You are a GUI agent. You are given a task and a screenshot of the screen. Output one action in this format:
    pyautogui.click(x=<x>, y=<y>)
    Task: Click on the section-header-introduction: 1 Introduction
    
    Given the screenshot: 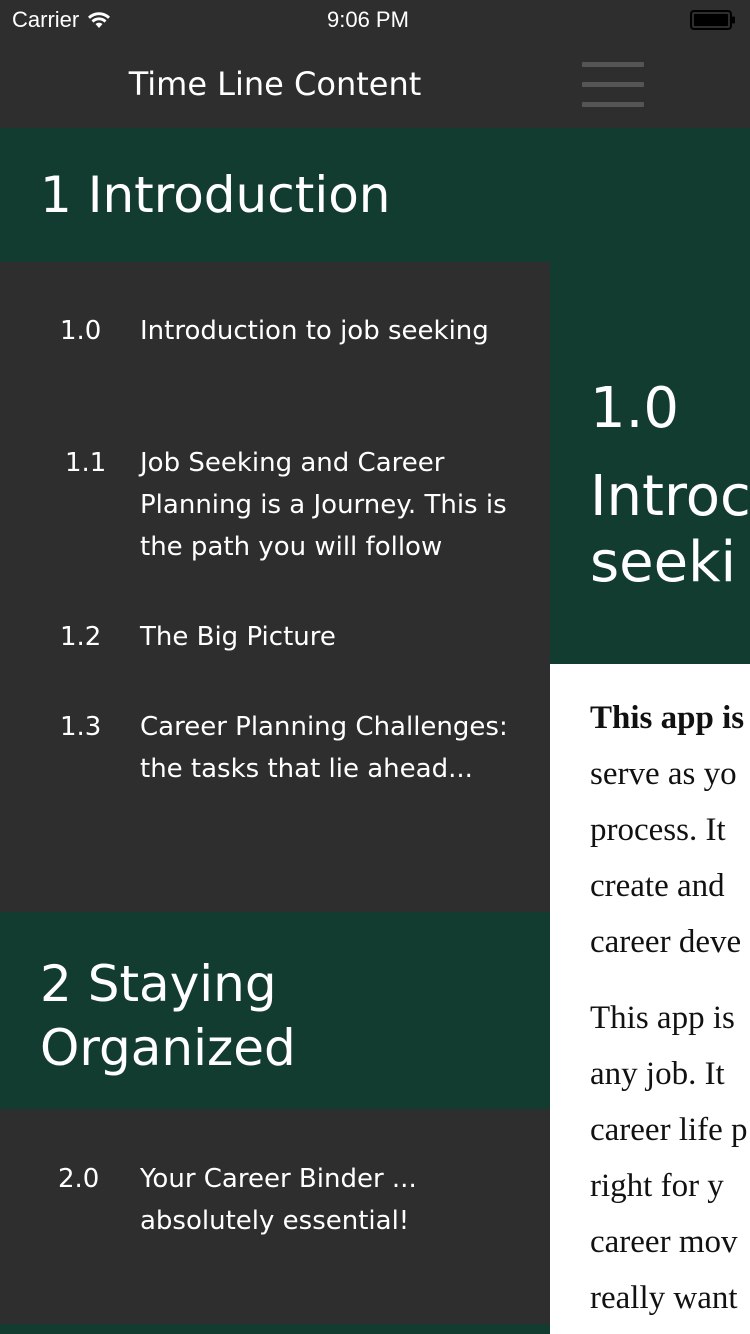 What is the action you would take?
    pyautogui.click(x=275, y=195)
    